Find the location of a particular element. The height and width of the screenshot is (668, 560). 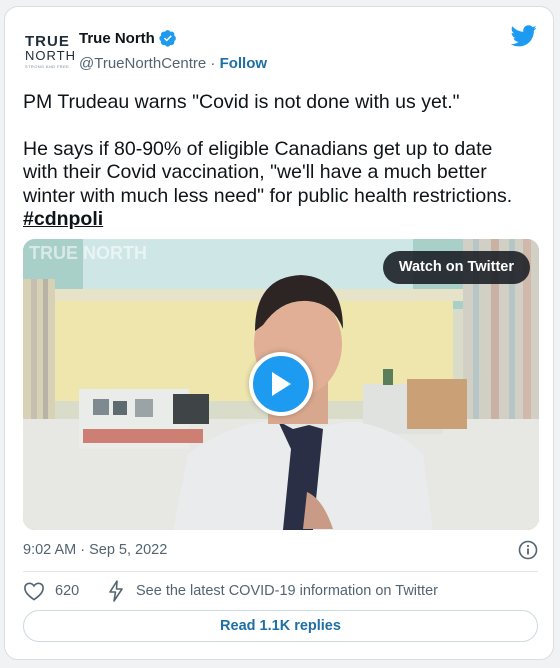

handle-row: @TrueNorthCentre · Follow is located at coordinates (173, 63).